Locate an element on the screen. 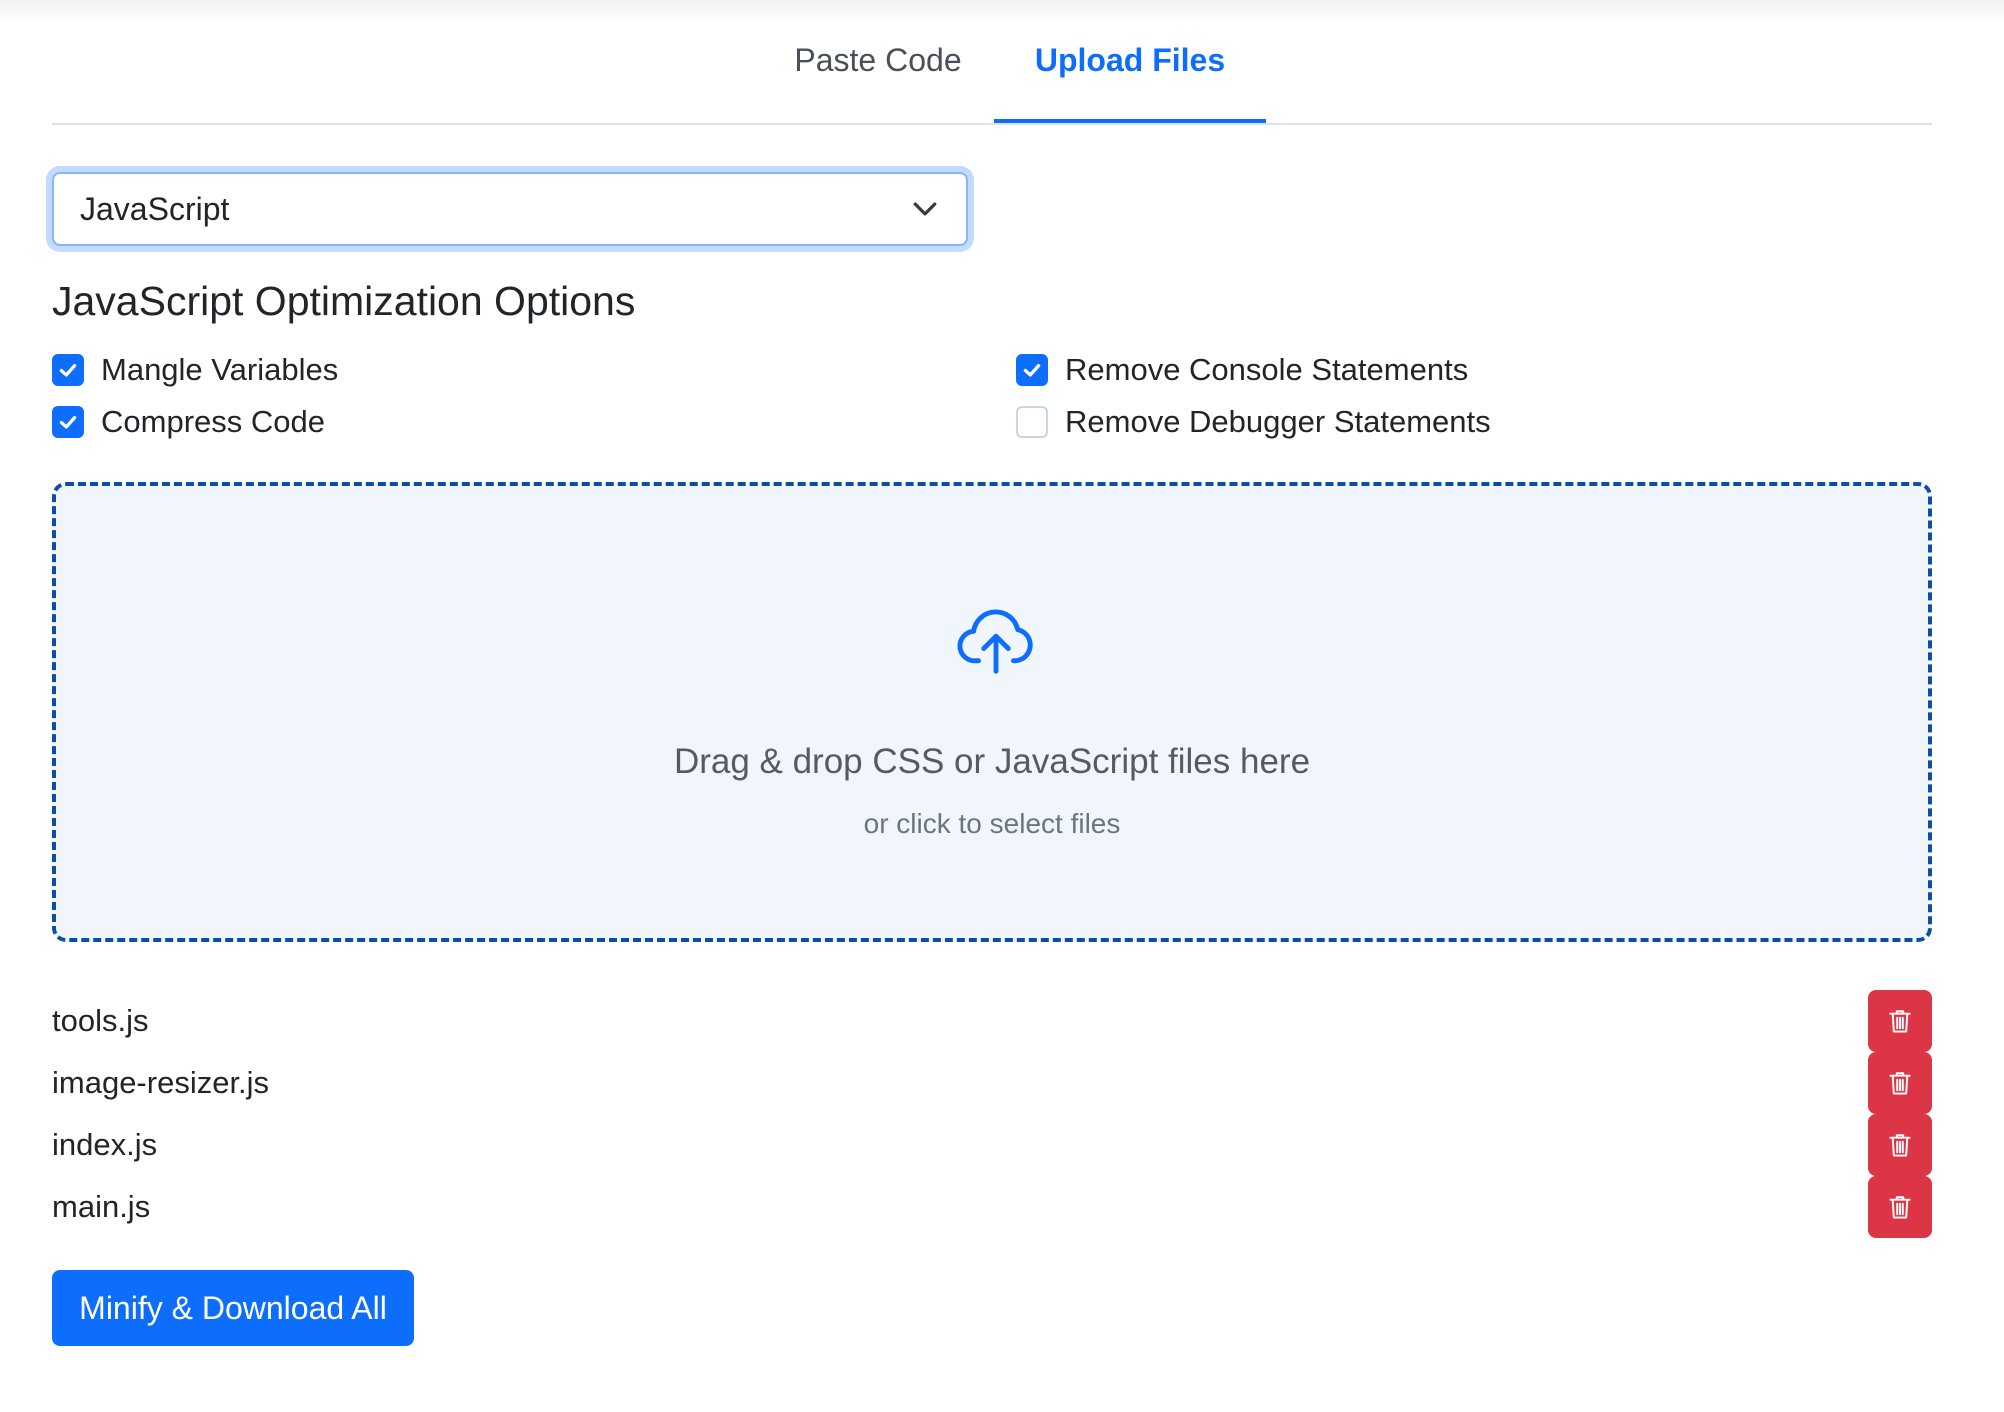  remove-debugger-label: Remove Debugger Statements is located at coordinates (1278, 421).